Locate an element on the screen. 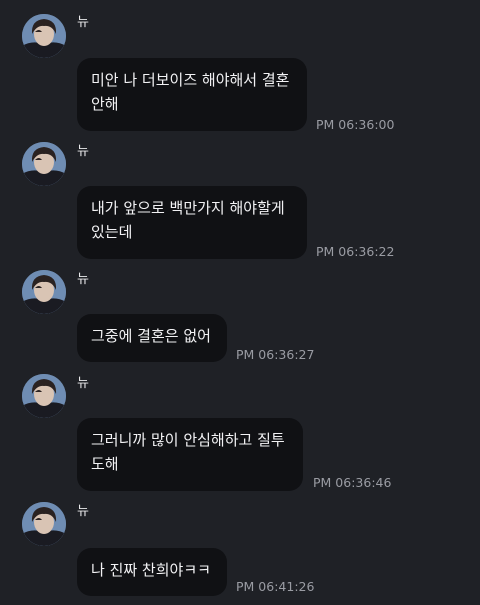 This screenshot has height=605, width=480. message-bubble: 나 진짜 찬희야ㅋㅋ is located at coordinates (152, 572).